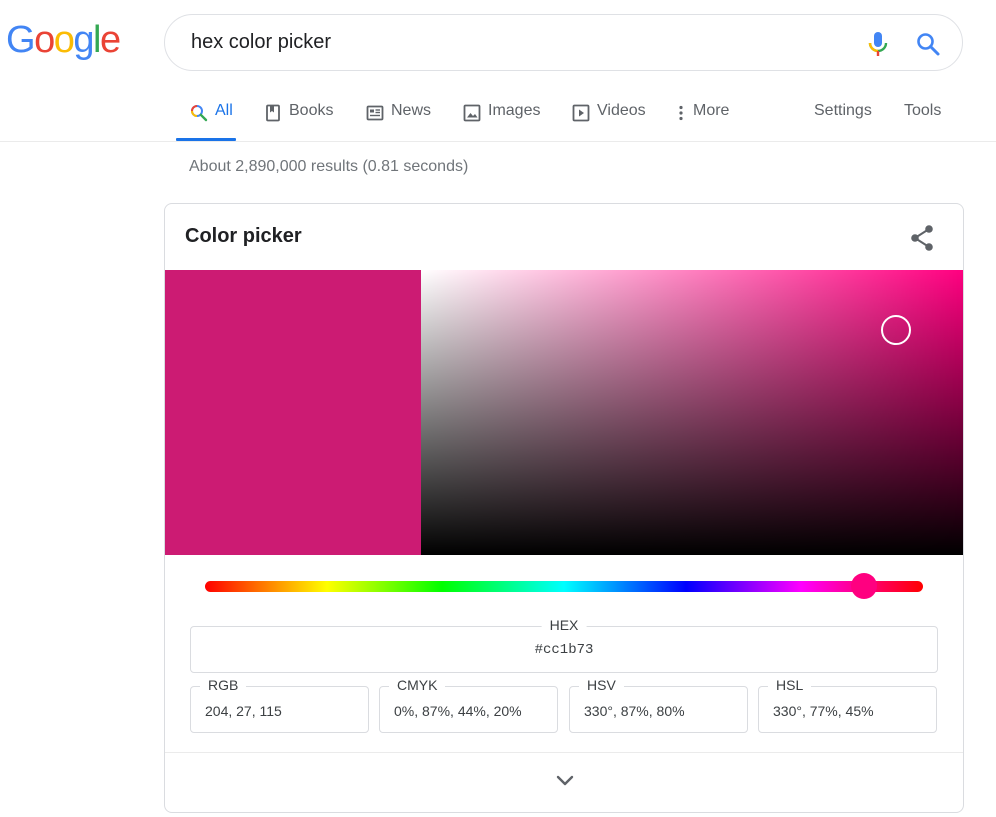 The width and height of the screenshot is (996, 817). I want to click on result-stats: About 2,890,000 results (0.81 seconds), so click(329, 166).